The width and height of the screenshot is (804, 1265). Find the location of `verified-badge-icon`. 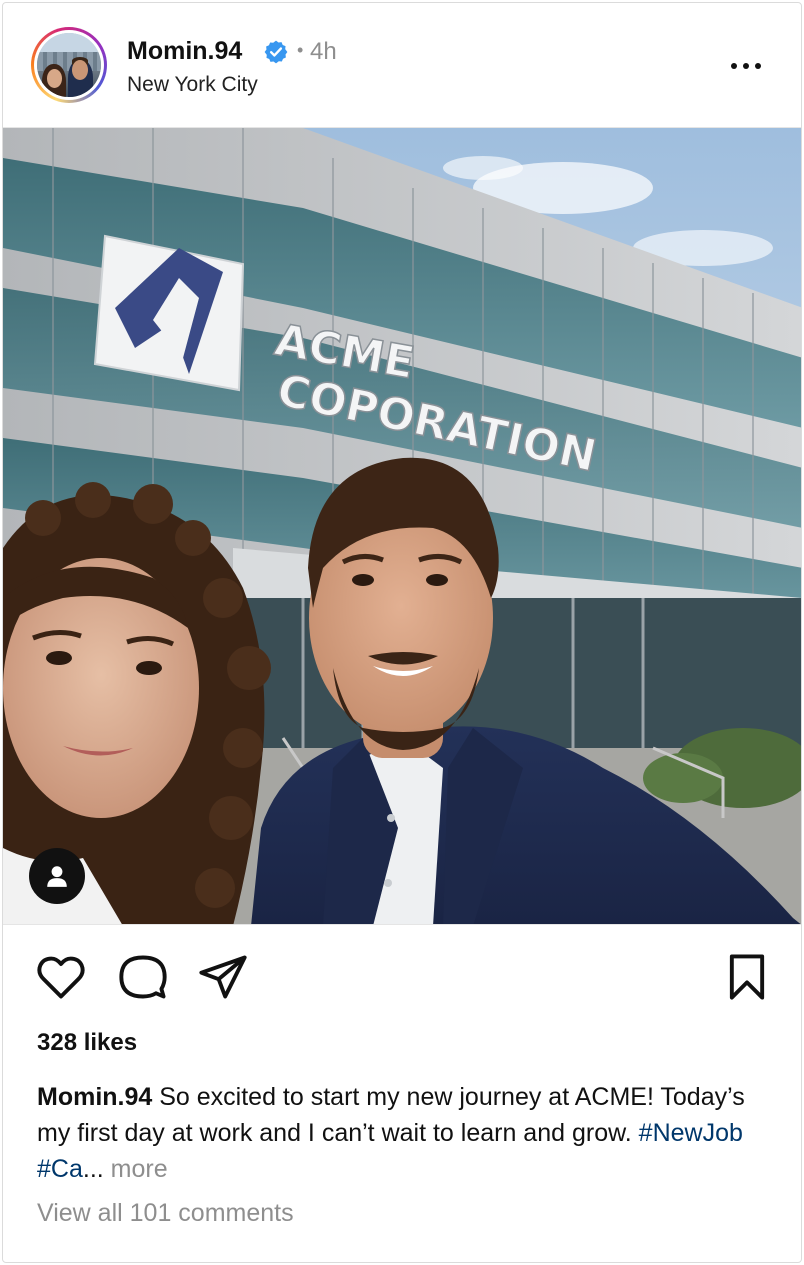

verified-badge-icon is located at coordinates (276, 52).